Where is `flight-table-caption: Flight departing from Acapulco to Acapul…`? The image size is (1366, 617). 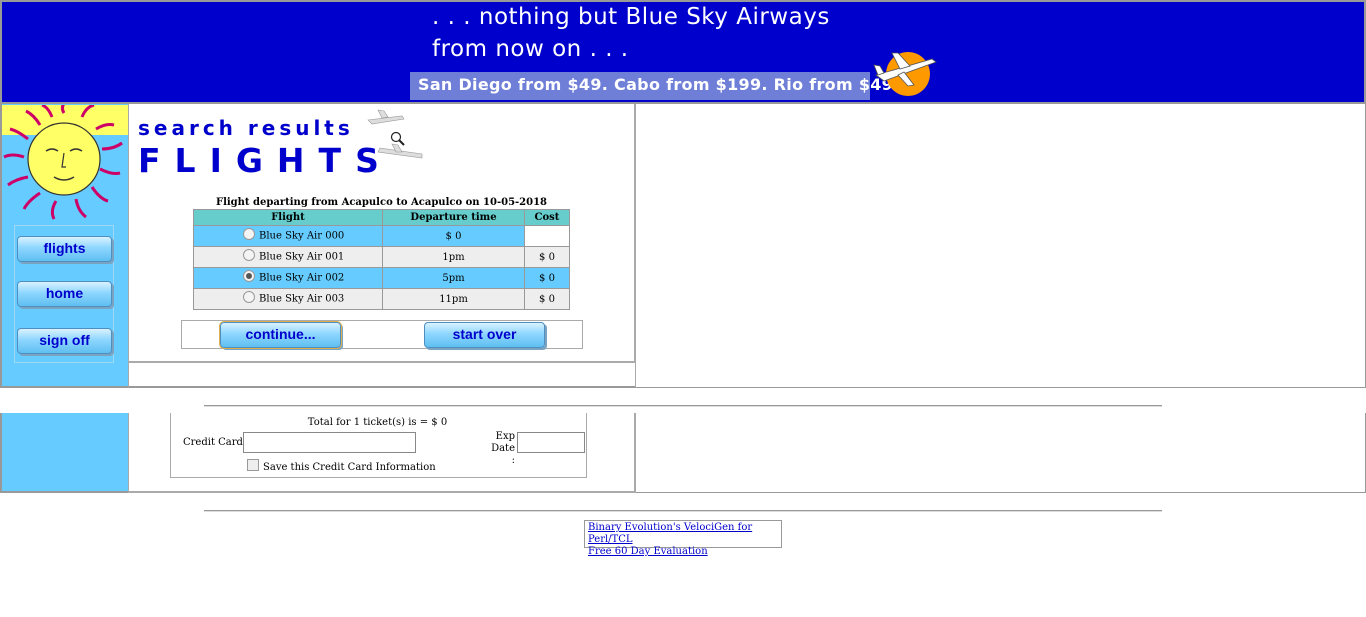
flight-table-caption: Flight departing from Acapulco to Acapul… is located at coordinates (381, 202).